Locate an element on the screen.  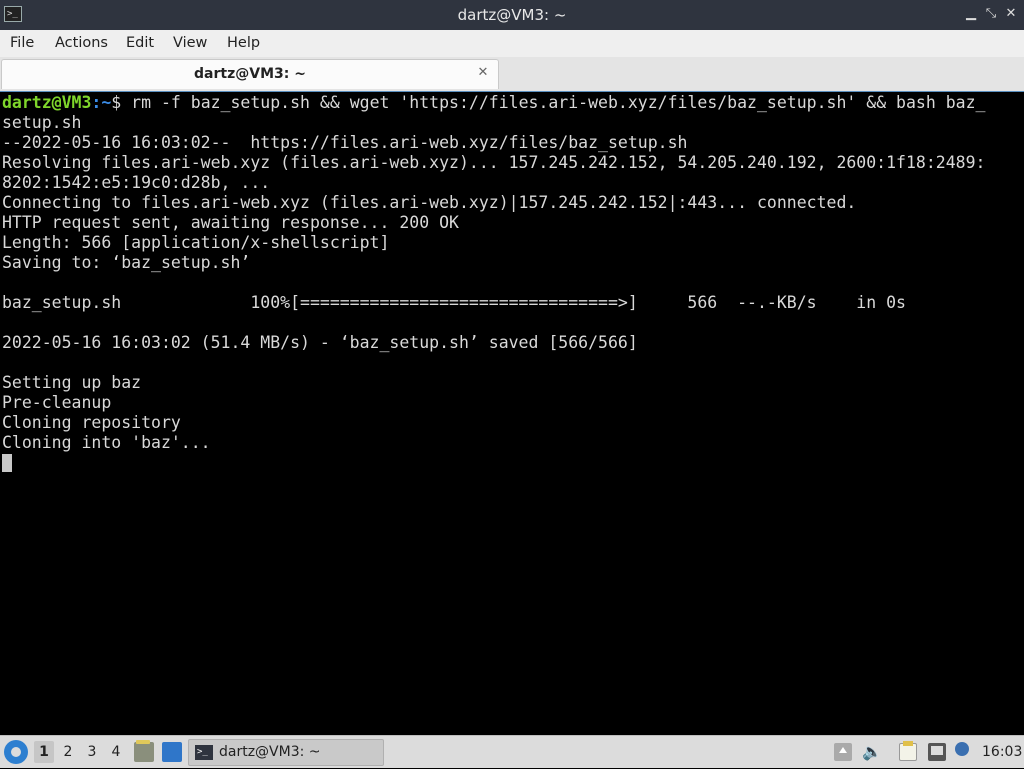
window-title: dartz@VM3: ~ is located at coordinates (512, 15).